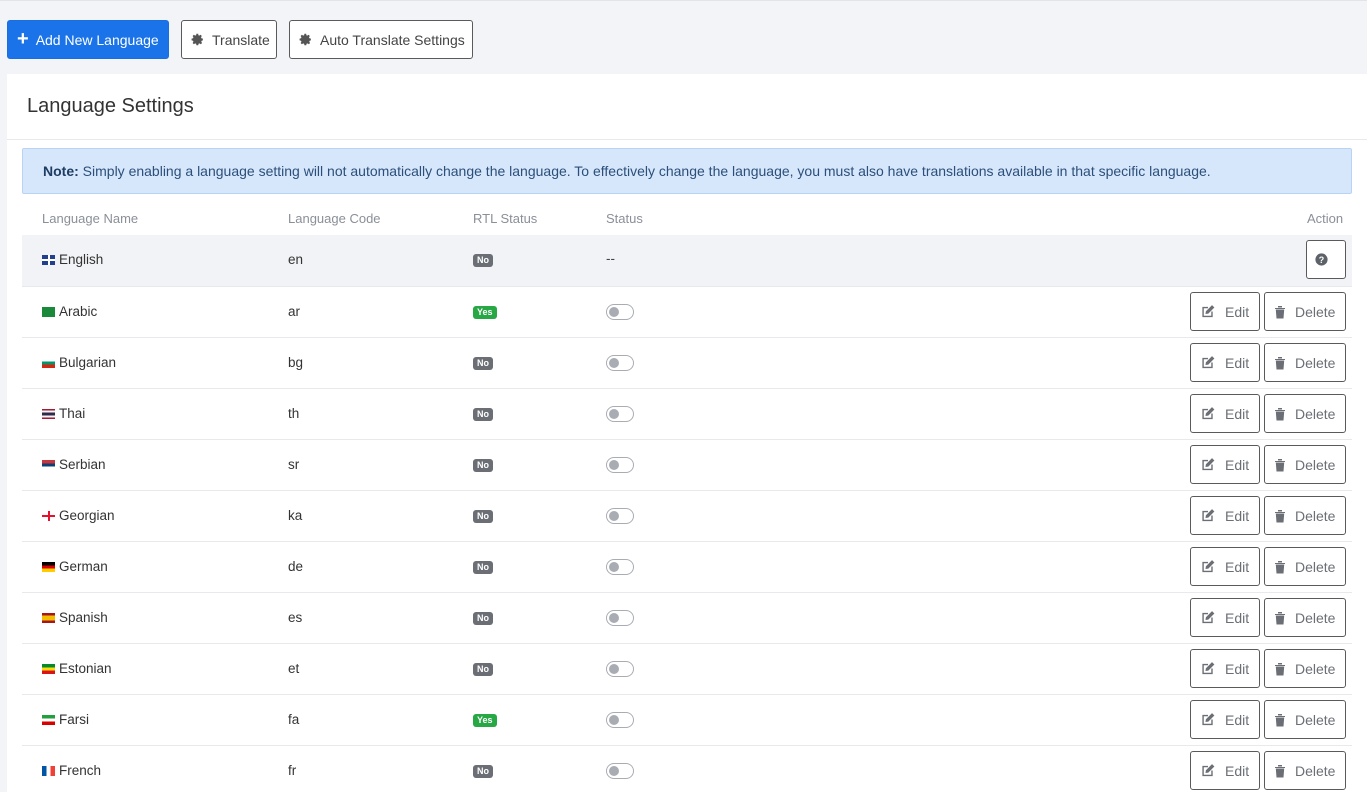  Describe the element at coordinates (296, 362) in the screenshot. I see `language-code: bg` at that location.